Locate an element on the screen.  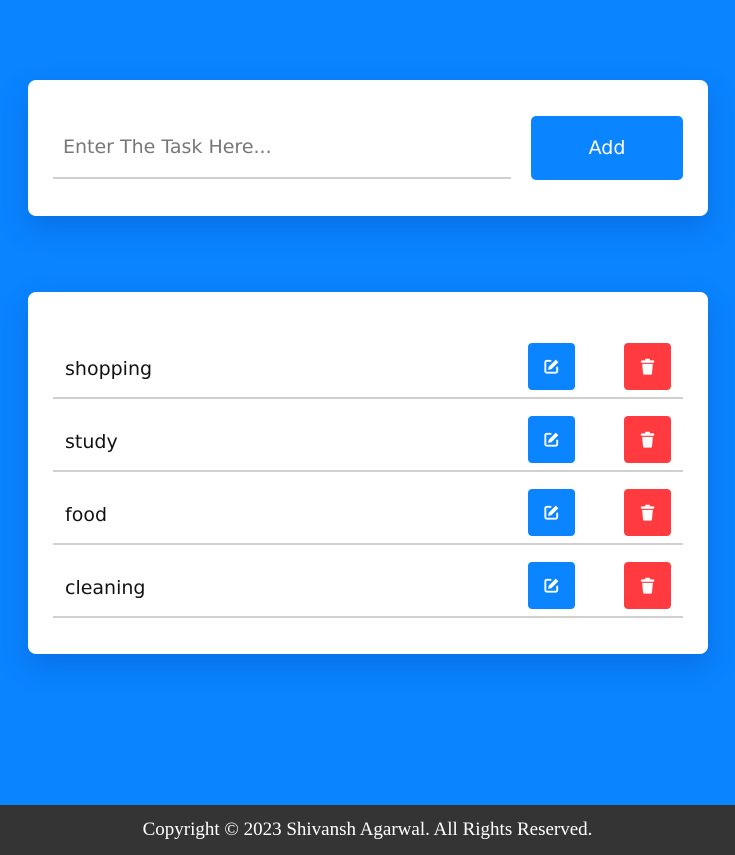
task-input-panel: Add is located at coordinates (368, 148).